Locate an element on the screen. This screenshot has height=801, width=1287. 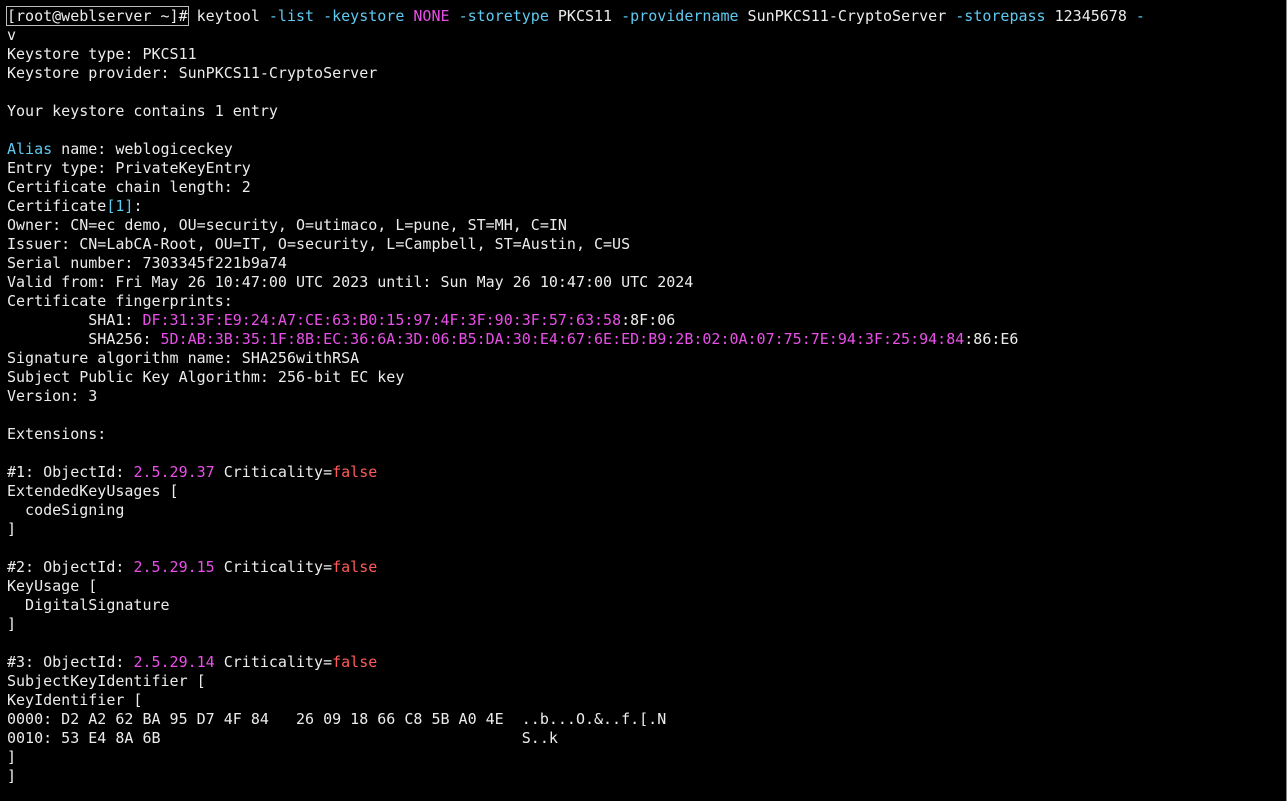
terminal-text-segment: 2.5.29.14 is located at coordinates (174, 662).